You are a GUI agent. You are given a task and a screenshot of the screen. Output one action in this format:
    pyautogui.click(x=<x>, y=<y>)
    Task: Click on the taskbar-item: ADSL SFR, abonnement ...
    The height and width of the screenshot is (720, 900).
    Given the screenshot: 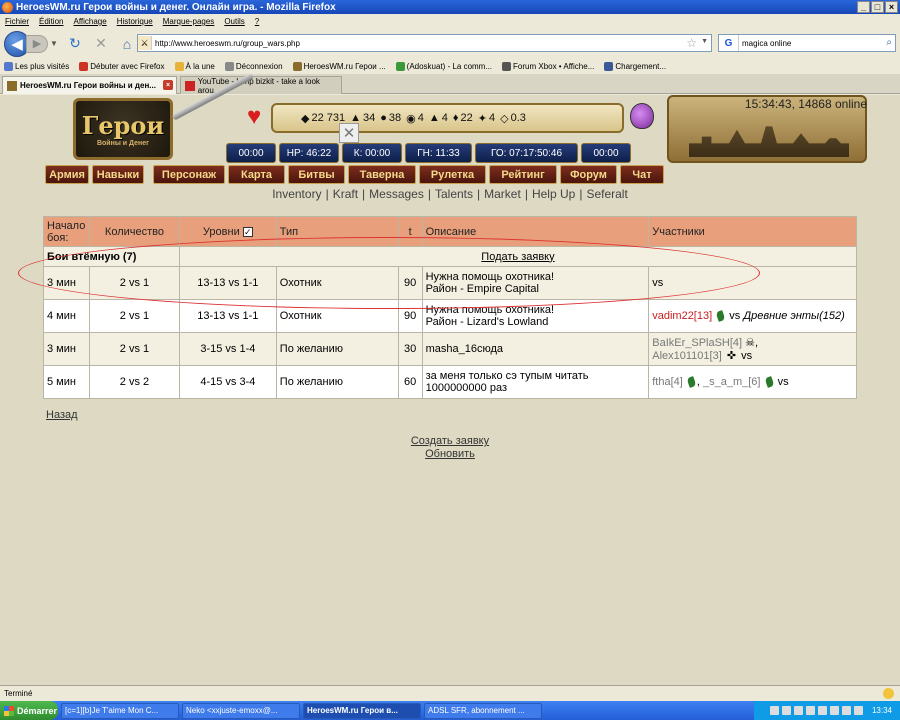 What is the action you would take?
    pyautogui.click(x=483, y=710)
    